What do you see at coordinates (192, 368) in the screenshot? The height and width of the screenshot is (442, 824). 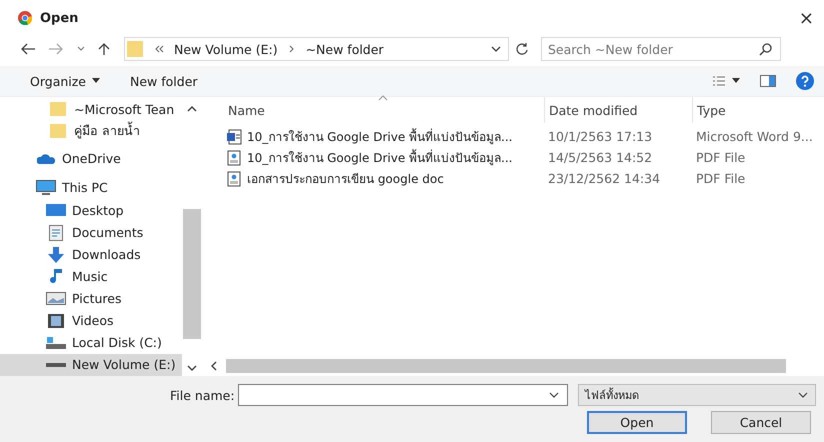 I see `scroll-down-icon` at bounding box center [192, 368].